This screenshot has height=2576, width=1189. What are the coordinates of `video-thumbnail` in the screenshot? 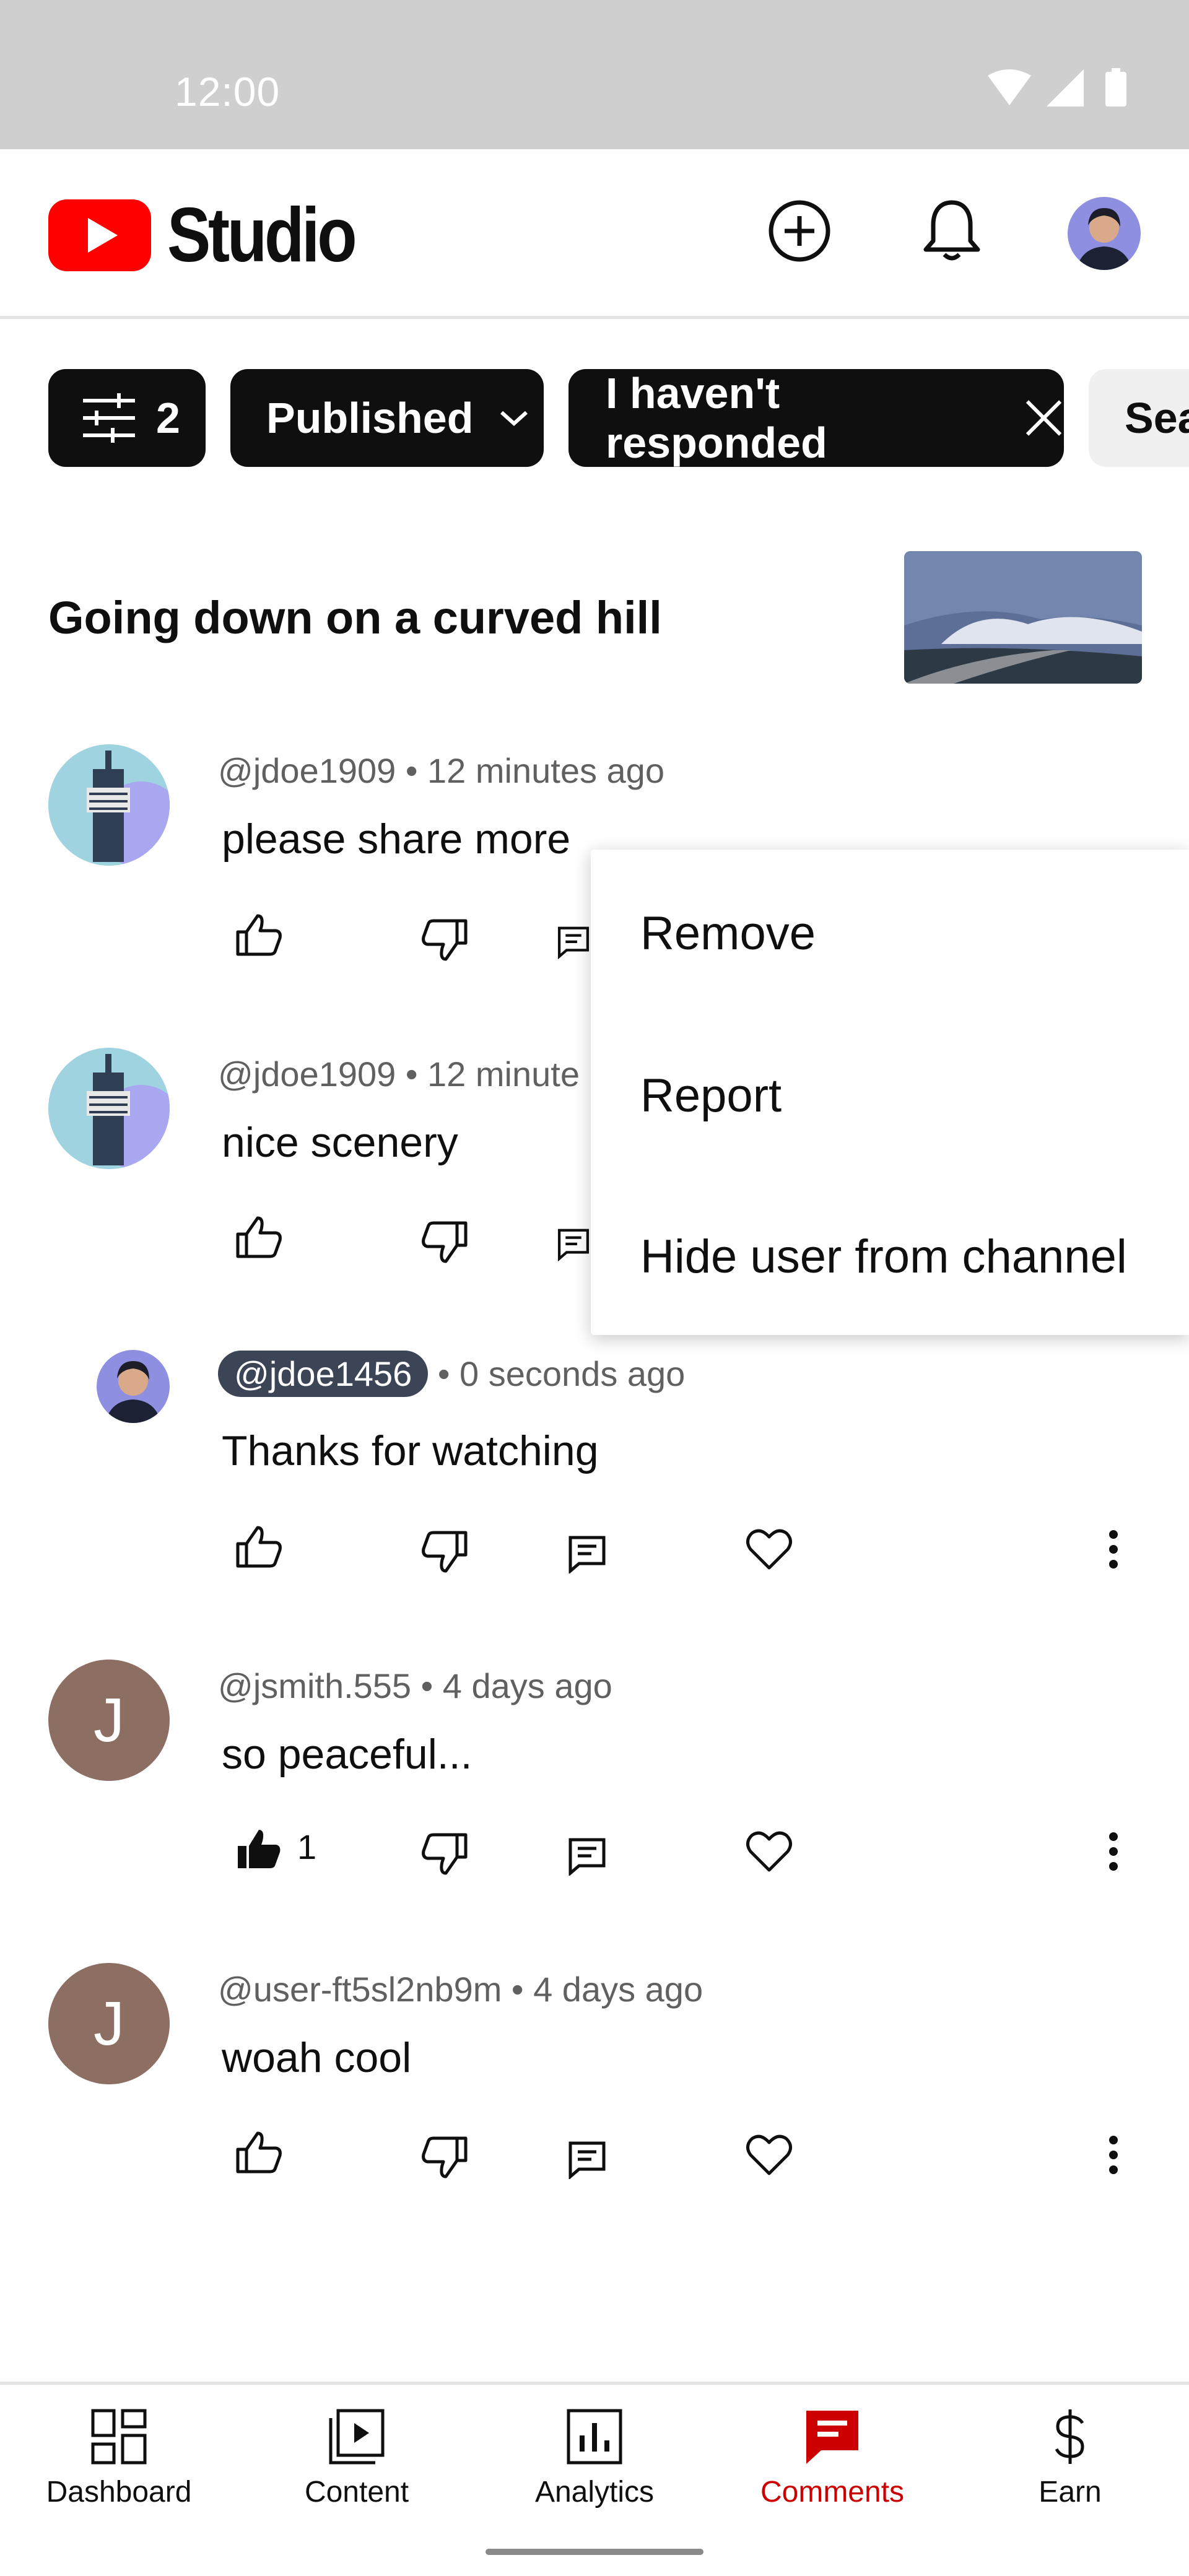 It's located at (1023, 617).